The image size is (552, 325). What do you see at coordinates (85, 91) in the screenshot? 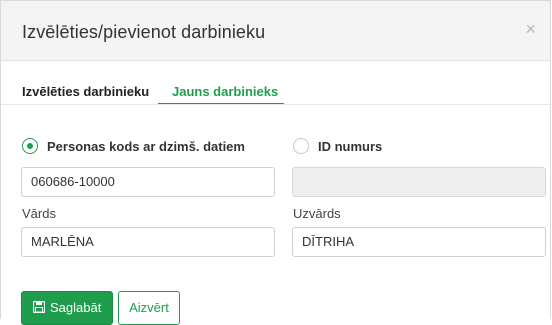
I see `tab-select-employee: Izvēlēties darbinieku` at bounding box center [85, 91].